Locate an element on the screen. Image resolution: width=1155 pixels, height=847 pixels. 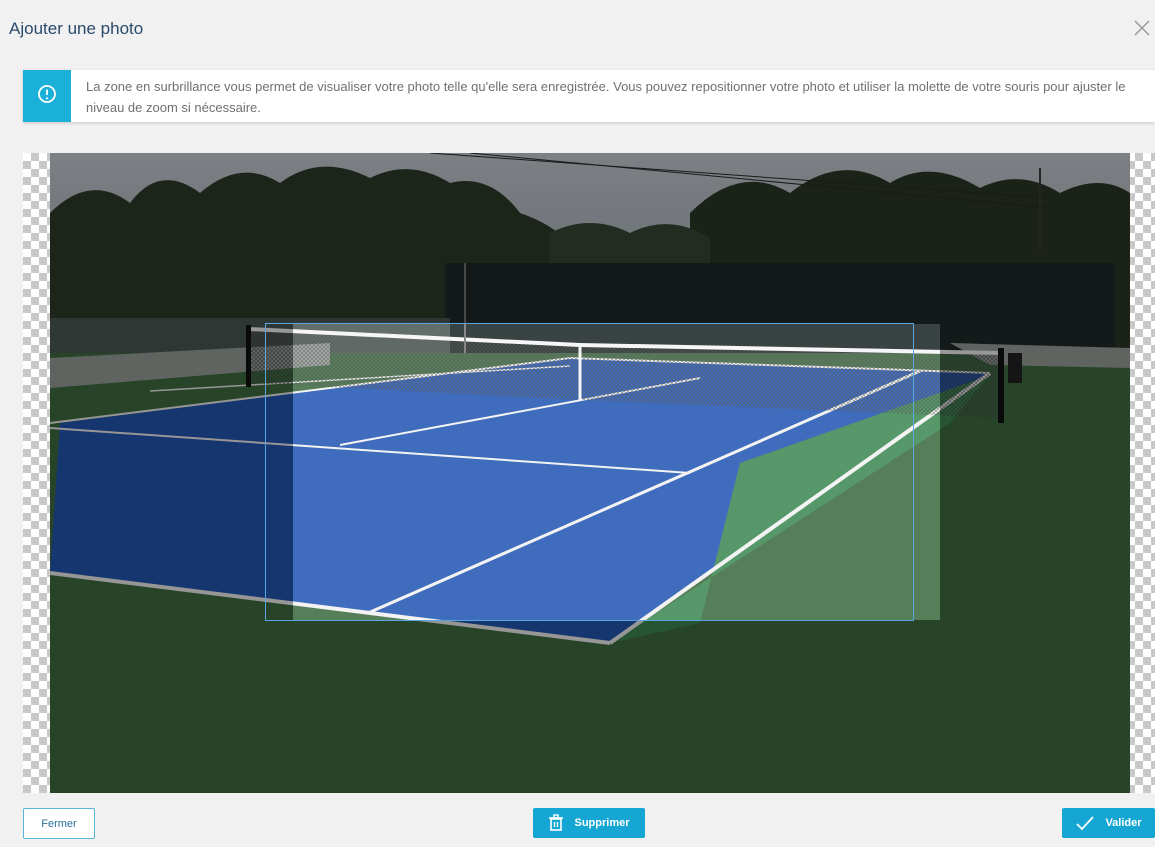
check-icon is located at coordinates (1085, 823).